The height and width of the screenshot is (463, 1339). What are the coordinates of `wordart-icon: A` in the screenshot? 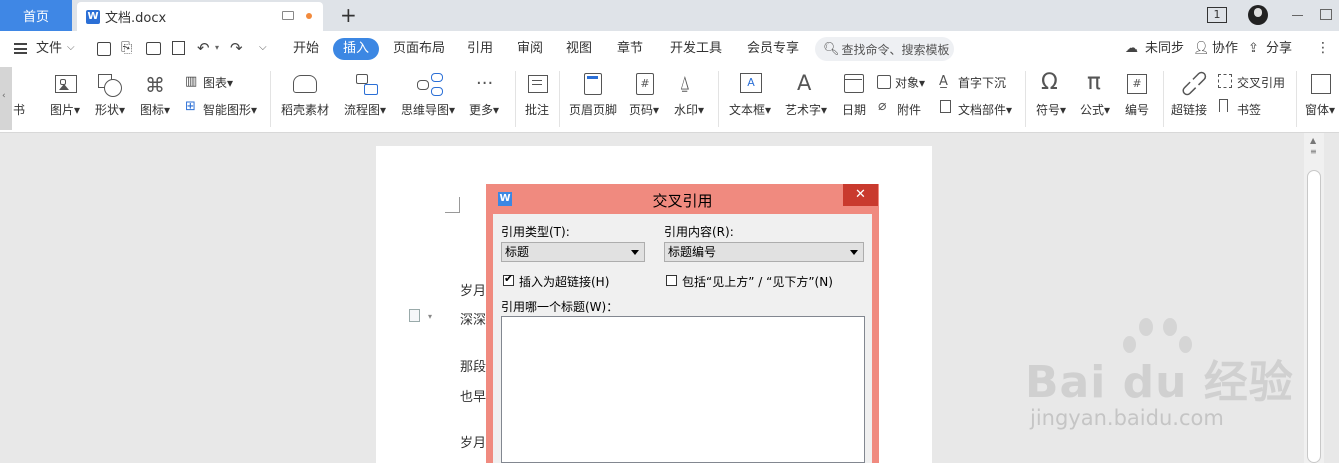 It's located at (804, 83).